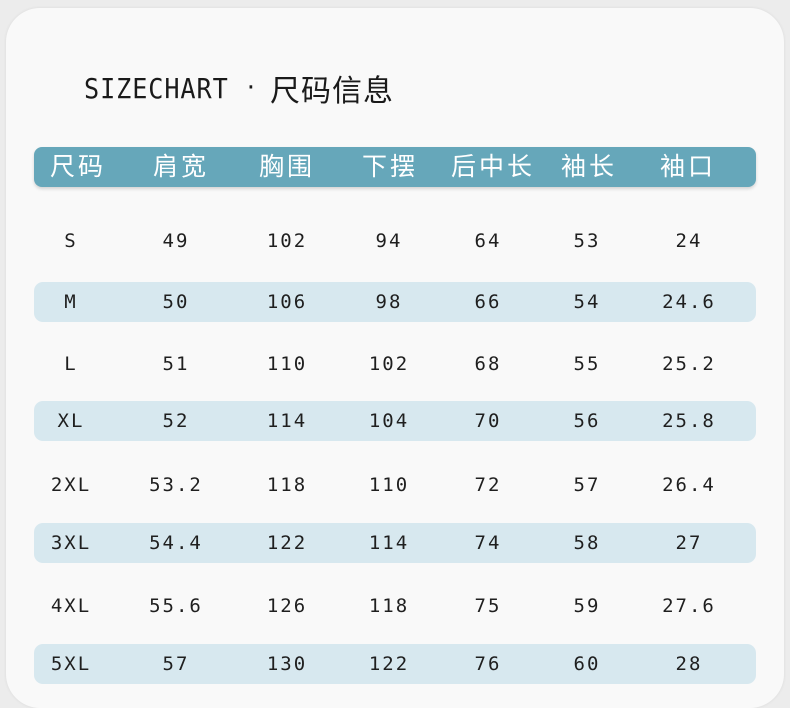  Describe the element at coordinates (181, 166) in the screenshot. I see `header-shoulder: 肩宽` at that location.